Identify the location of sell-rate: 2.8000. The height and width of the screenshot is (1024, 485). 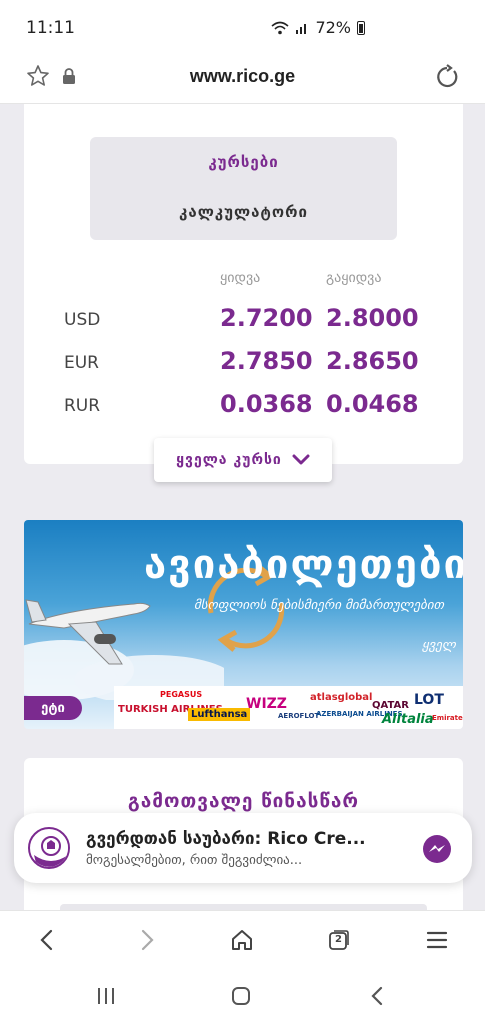
(372, 318).